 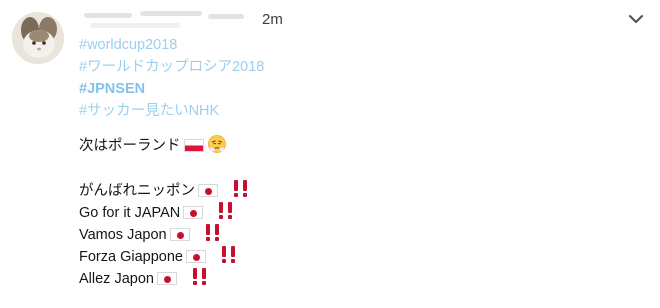 I want to click on cheer-text-english: Go for it JAPAN, so click(x=130, y=213).